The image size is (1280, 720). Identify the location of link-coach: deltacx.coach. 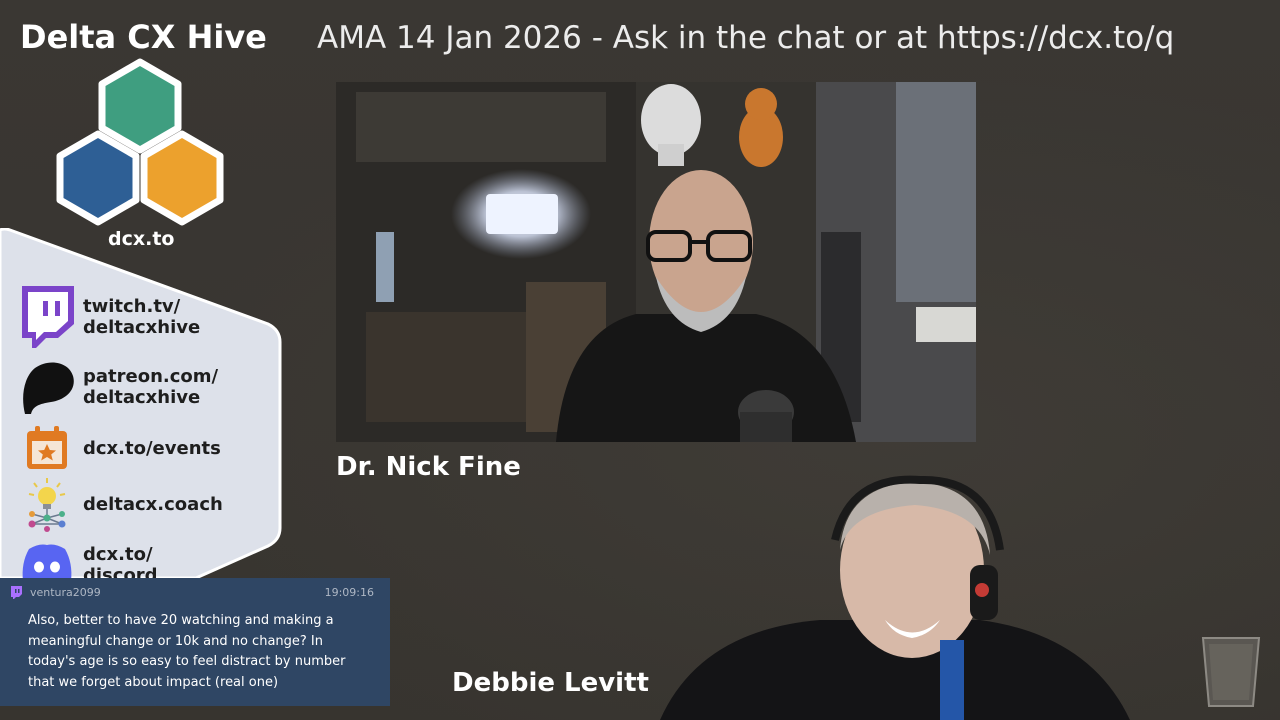
(120, 504).